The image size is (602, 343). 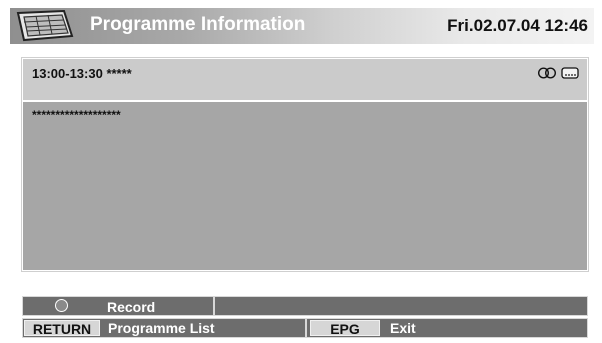 I want to click on programme-list-label: Programme List, so click(x=161, y=328).